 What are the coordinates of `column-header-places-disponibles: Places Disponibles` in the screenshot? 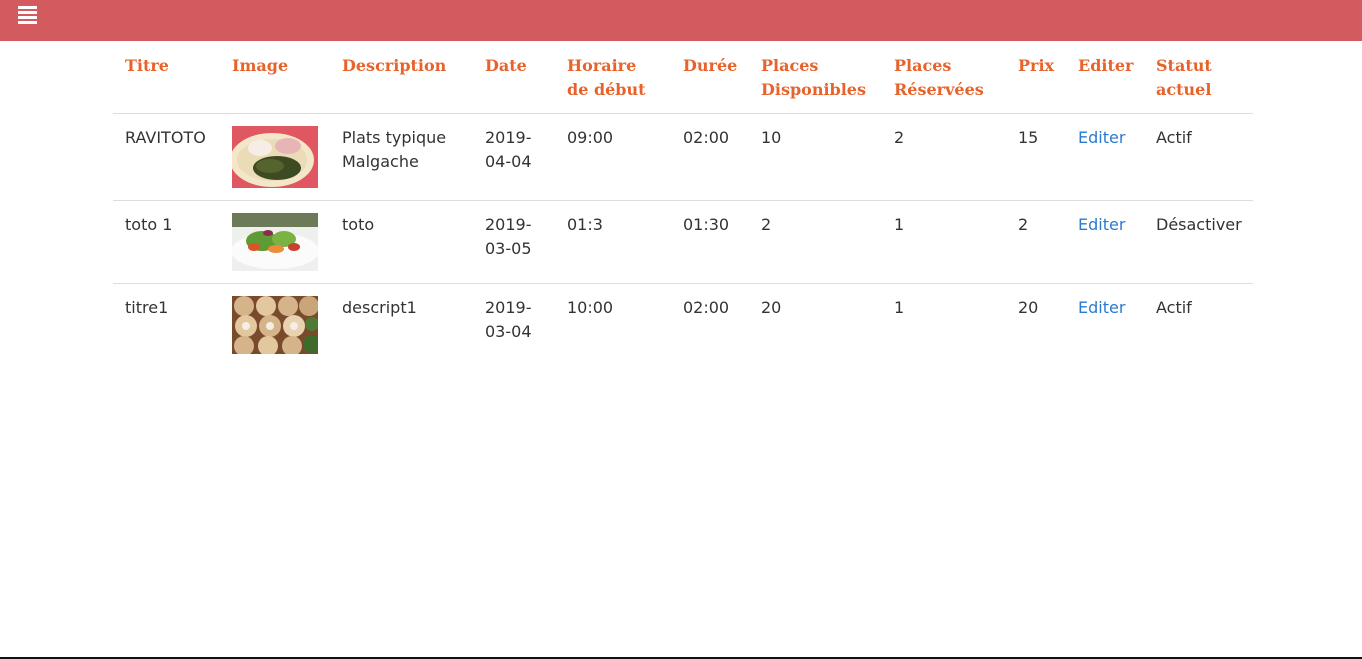 It's located at (815, 79).